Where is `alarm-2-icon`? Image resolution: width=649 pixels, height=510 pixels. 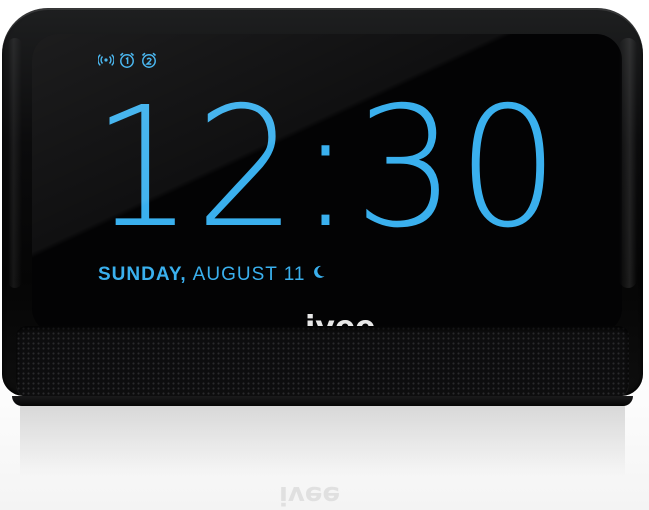
alarm-2-icon is located at coordinates (149, 60).